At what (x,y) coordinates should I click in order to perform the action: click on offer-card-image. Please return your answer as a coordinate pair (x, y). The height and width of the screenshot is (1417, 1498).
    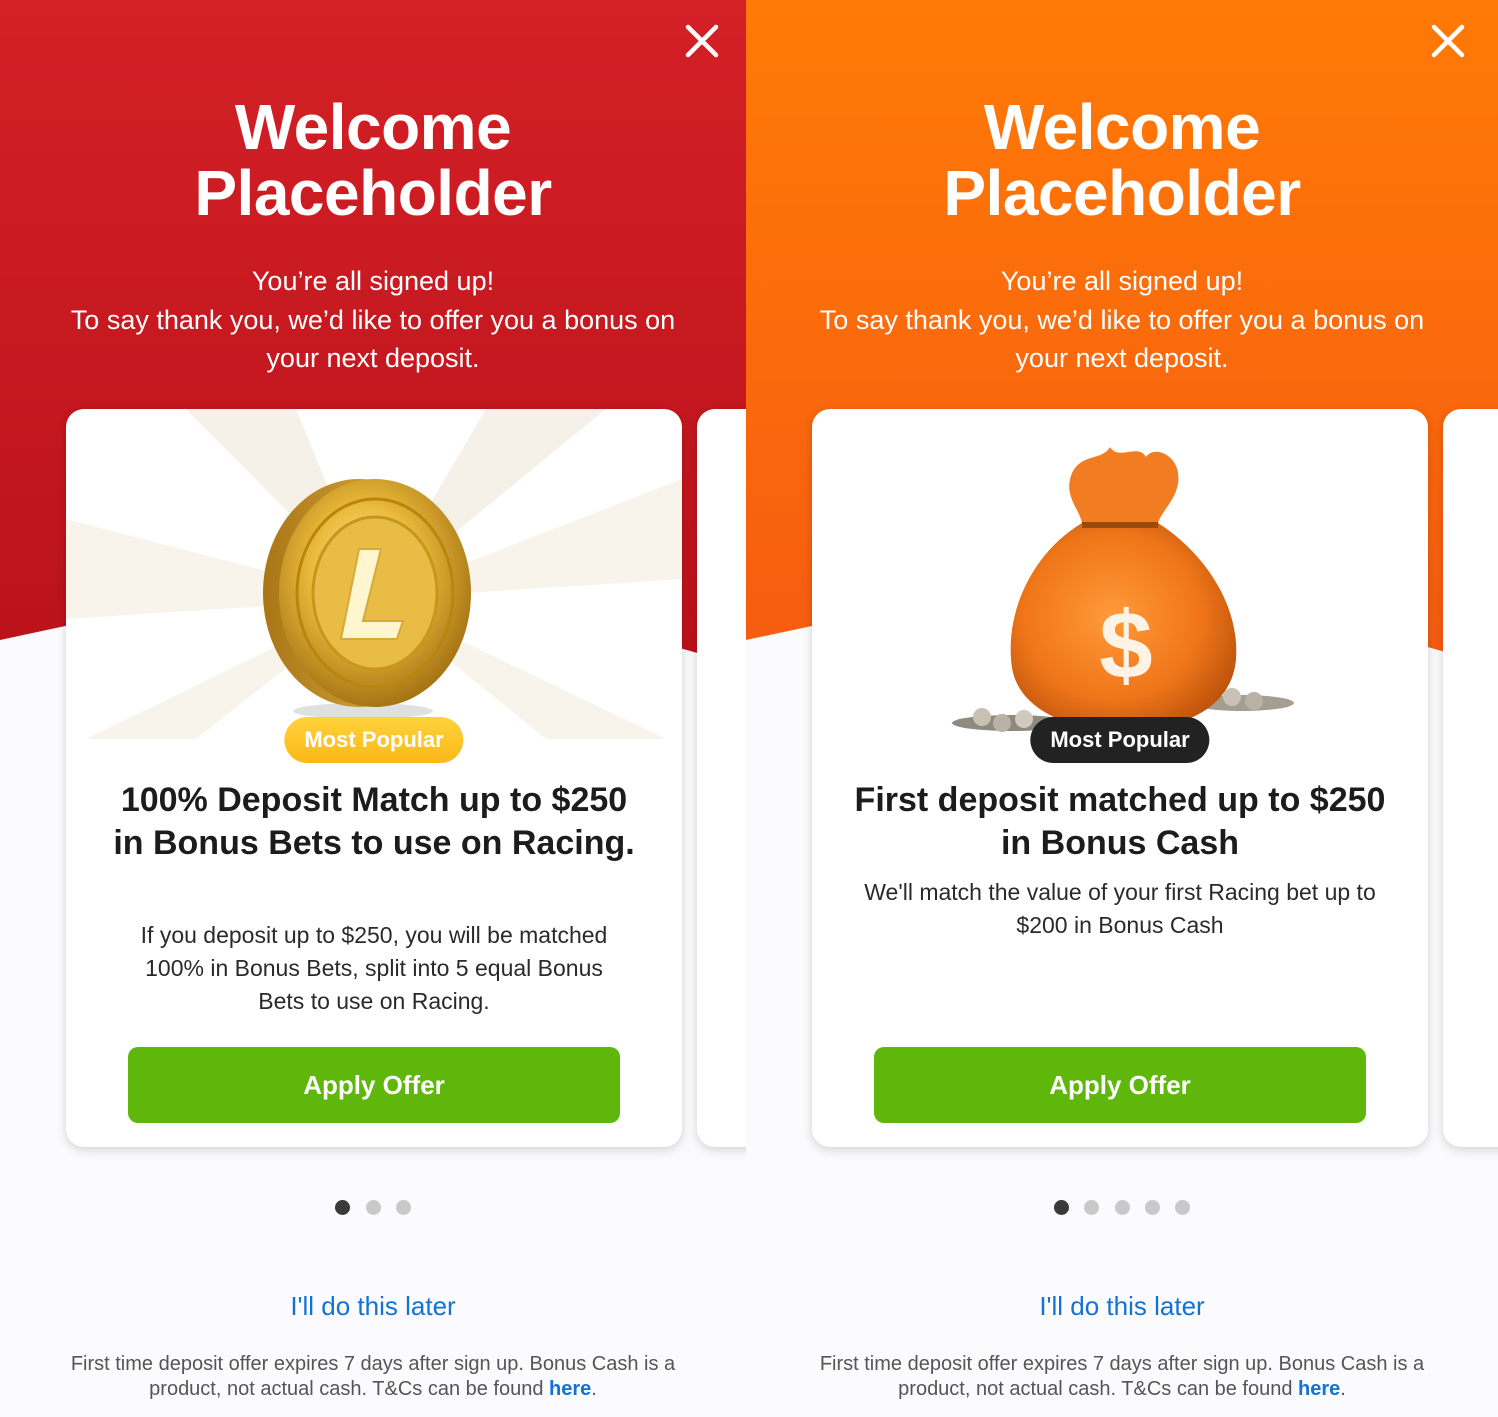
    Looking at the image, I should click on (374, 574).